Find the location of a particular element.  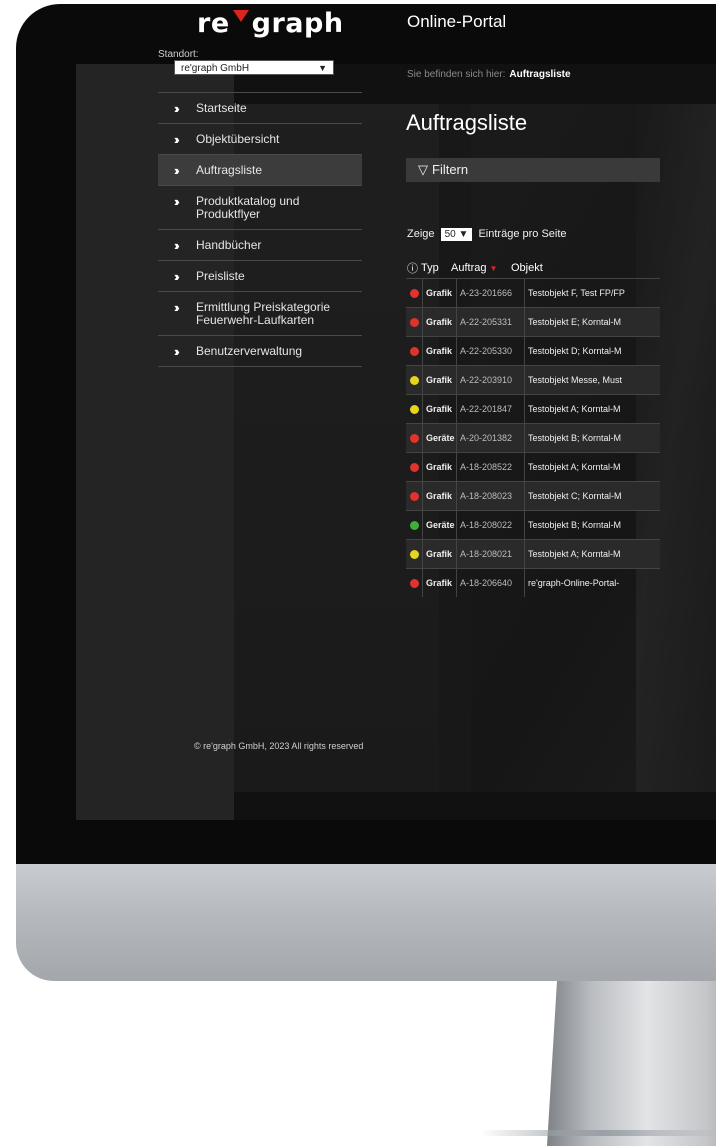

logo-triangle-icon is located at coordinates (240, 16).